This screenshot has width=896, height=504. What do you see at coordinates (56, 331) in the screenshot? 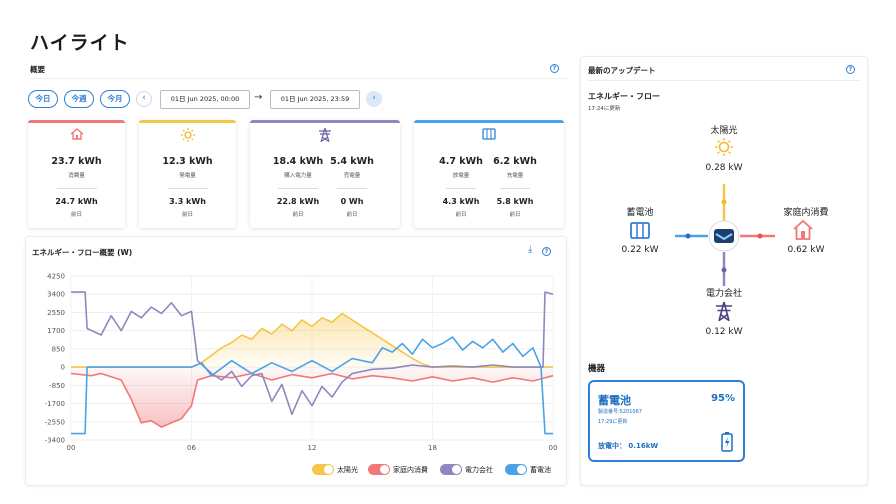
I see `y-tick-label: 1700` at bounding box center [56, 331].